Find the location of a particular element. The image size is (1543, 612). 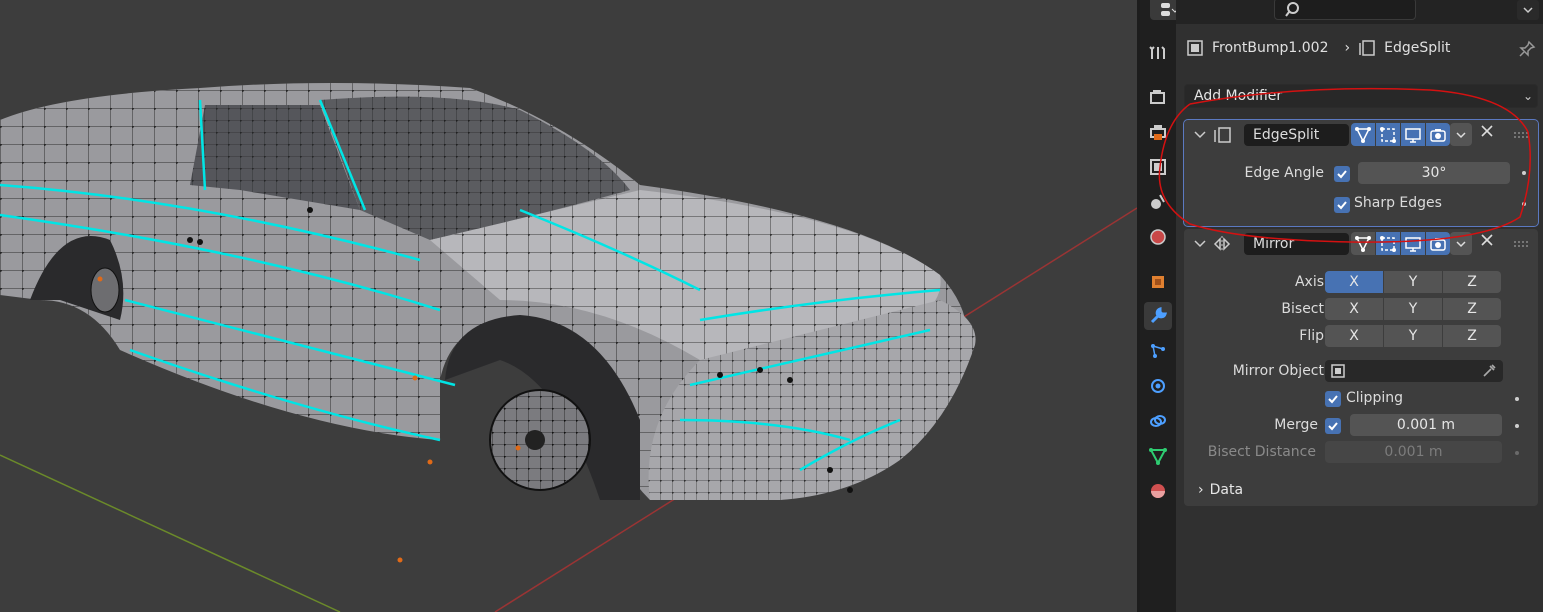

edgesplit-name-field: EdgeSplit is located at coordinates (1296, 135).